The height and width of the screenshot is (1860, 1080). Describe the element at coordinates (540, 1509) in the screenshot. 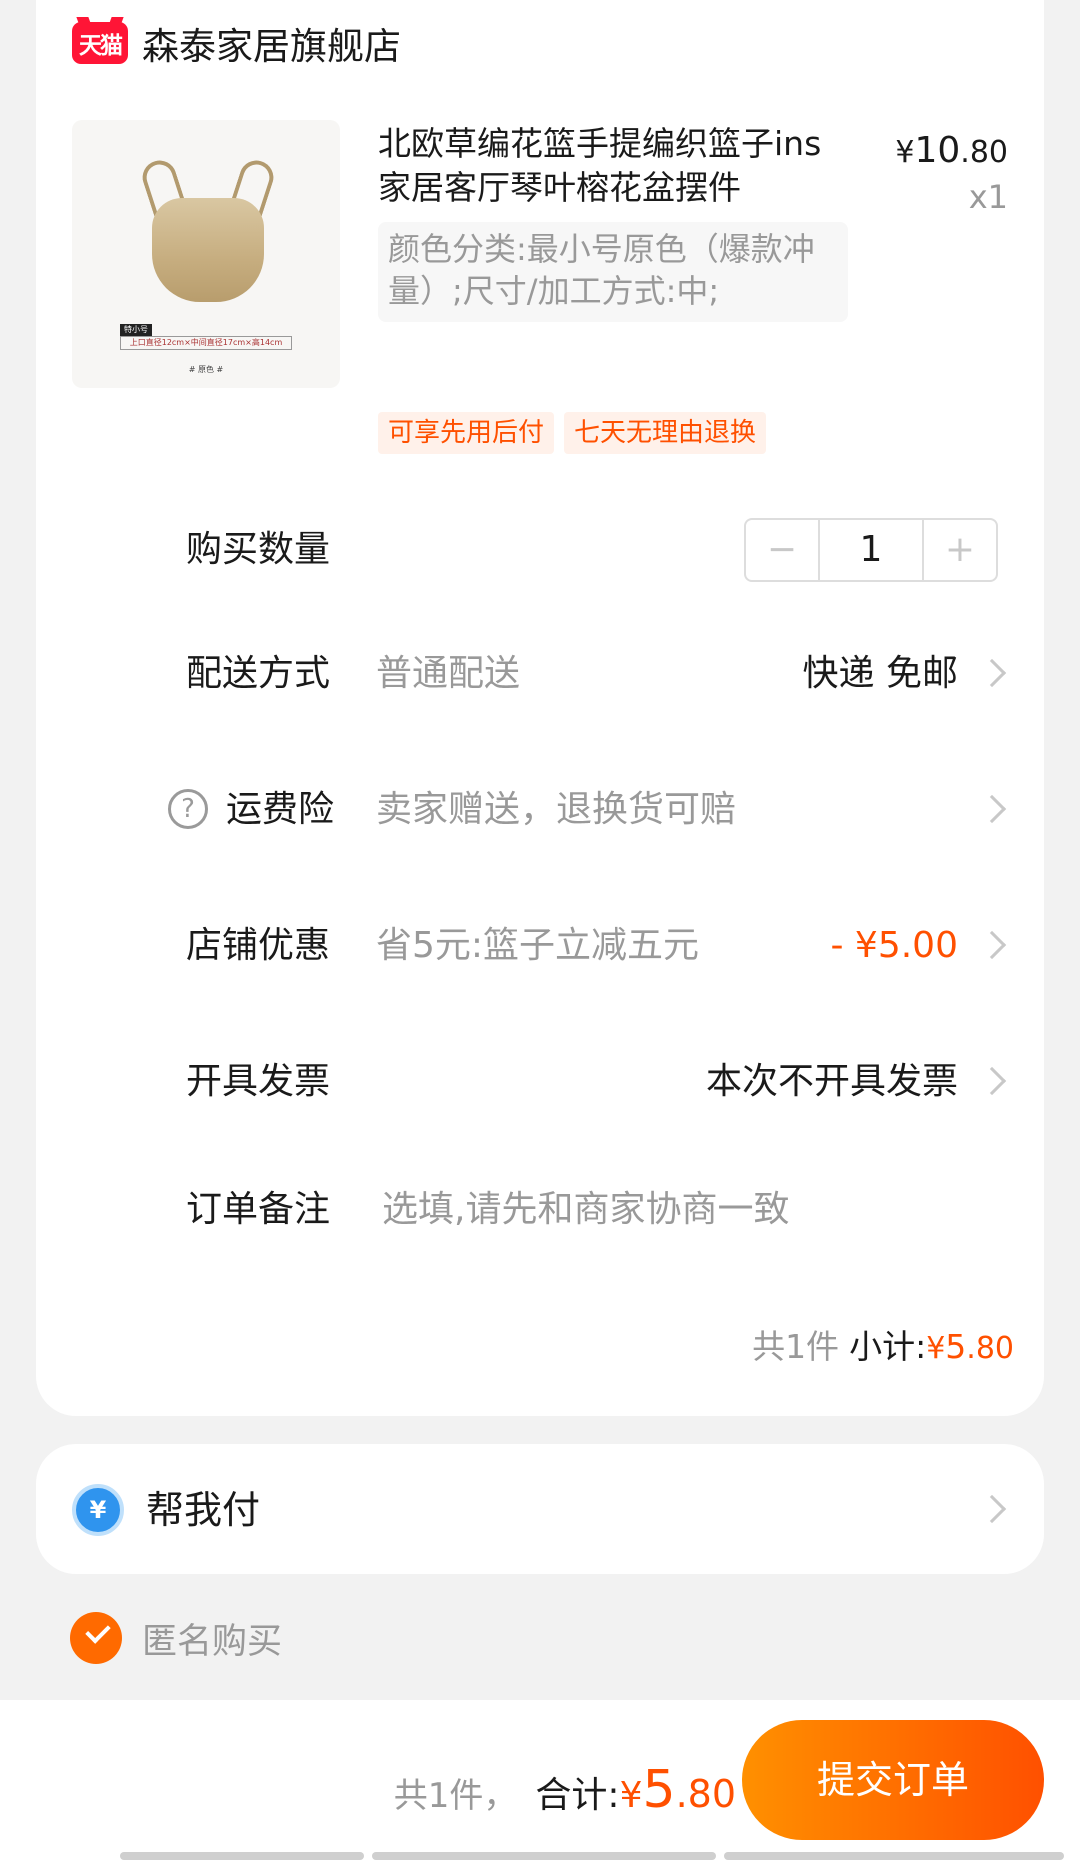

I see `pay-for-me-row: ¥ 帮我付` at that location.